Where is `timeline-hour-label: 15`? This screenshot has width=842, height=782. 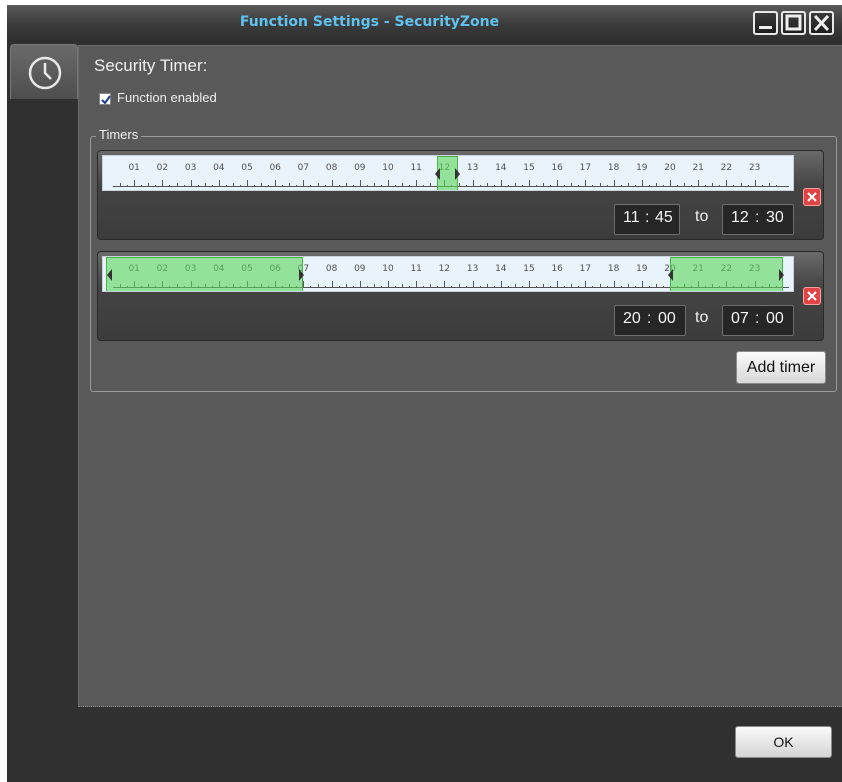 timeline-hour-label: 15 is located at coordinates (529, 168).